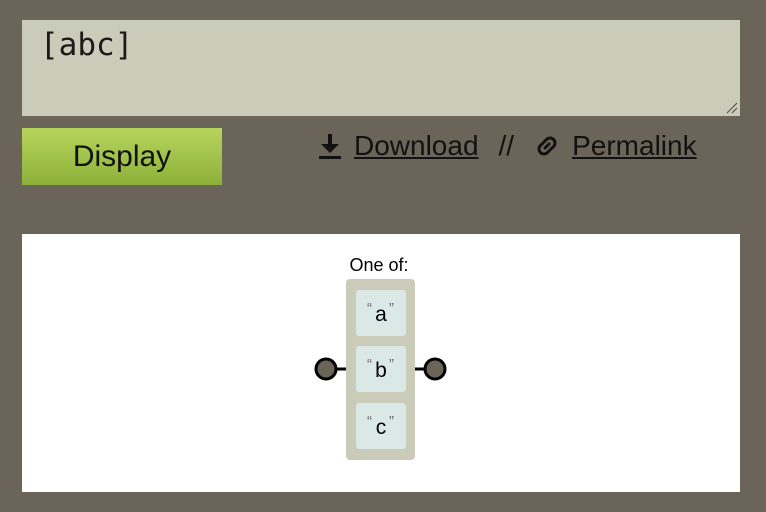 This screenshot has height=512, width=766. What do you see at coordinates (732, 108) in the screenshot?
I see `resize-handle-icon` at bounding box center [732, 108].